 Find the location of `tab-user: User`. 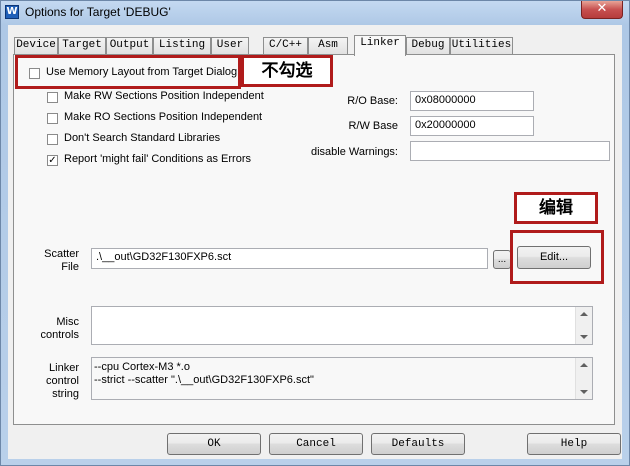

tab-user: User is located at coordinates (230, 45).